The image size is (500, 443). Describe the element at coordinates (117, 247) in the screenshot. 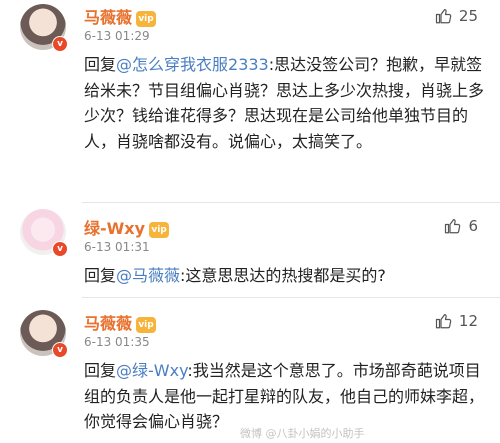

I see `comment-time: 6-13 01:31` at that location.